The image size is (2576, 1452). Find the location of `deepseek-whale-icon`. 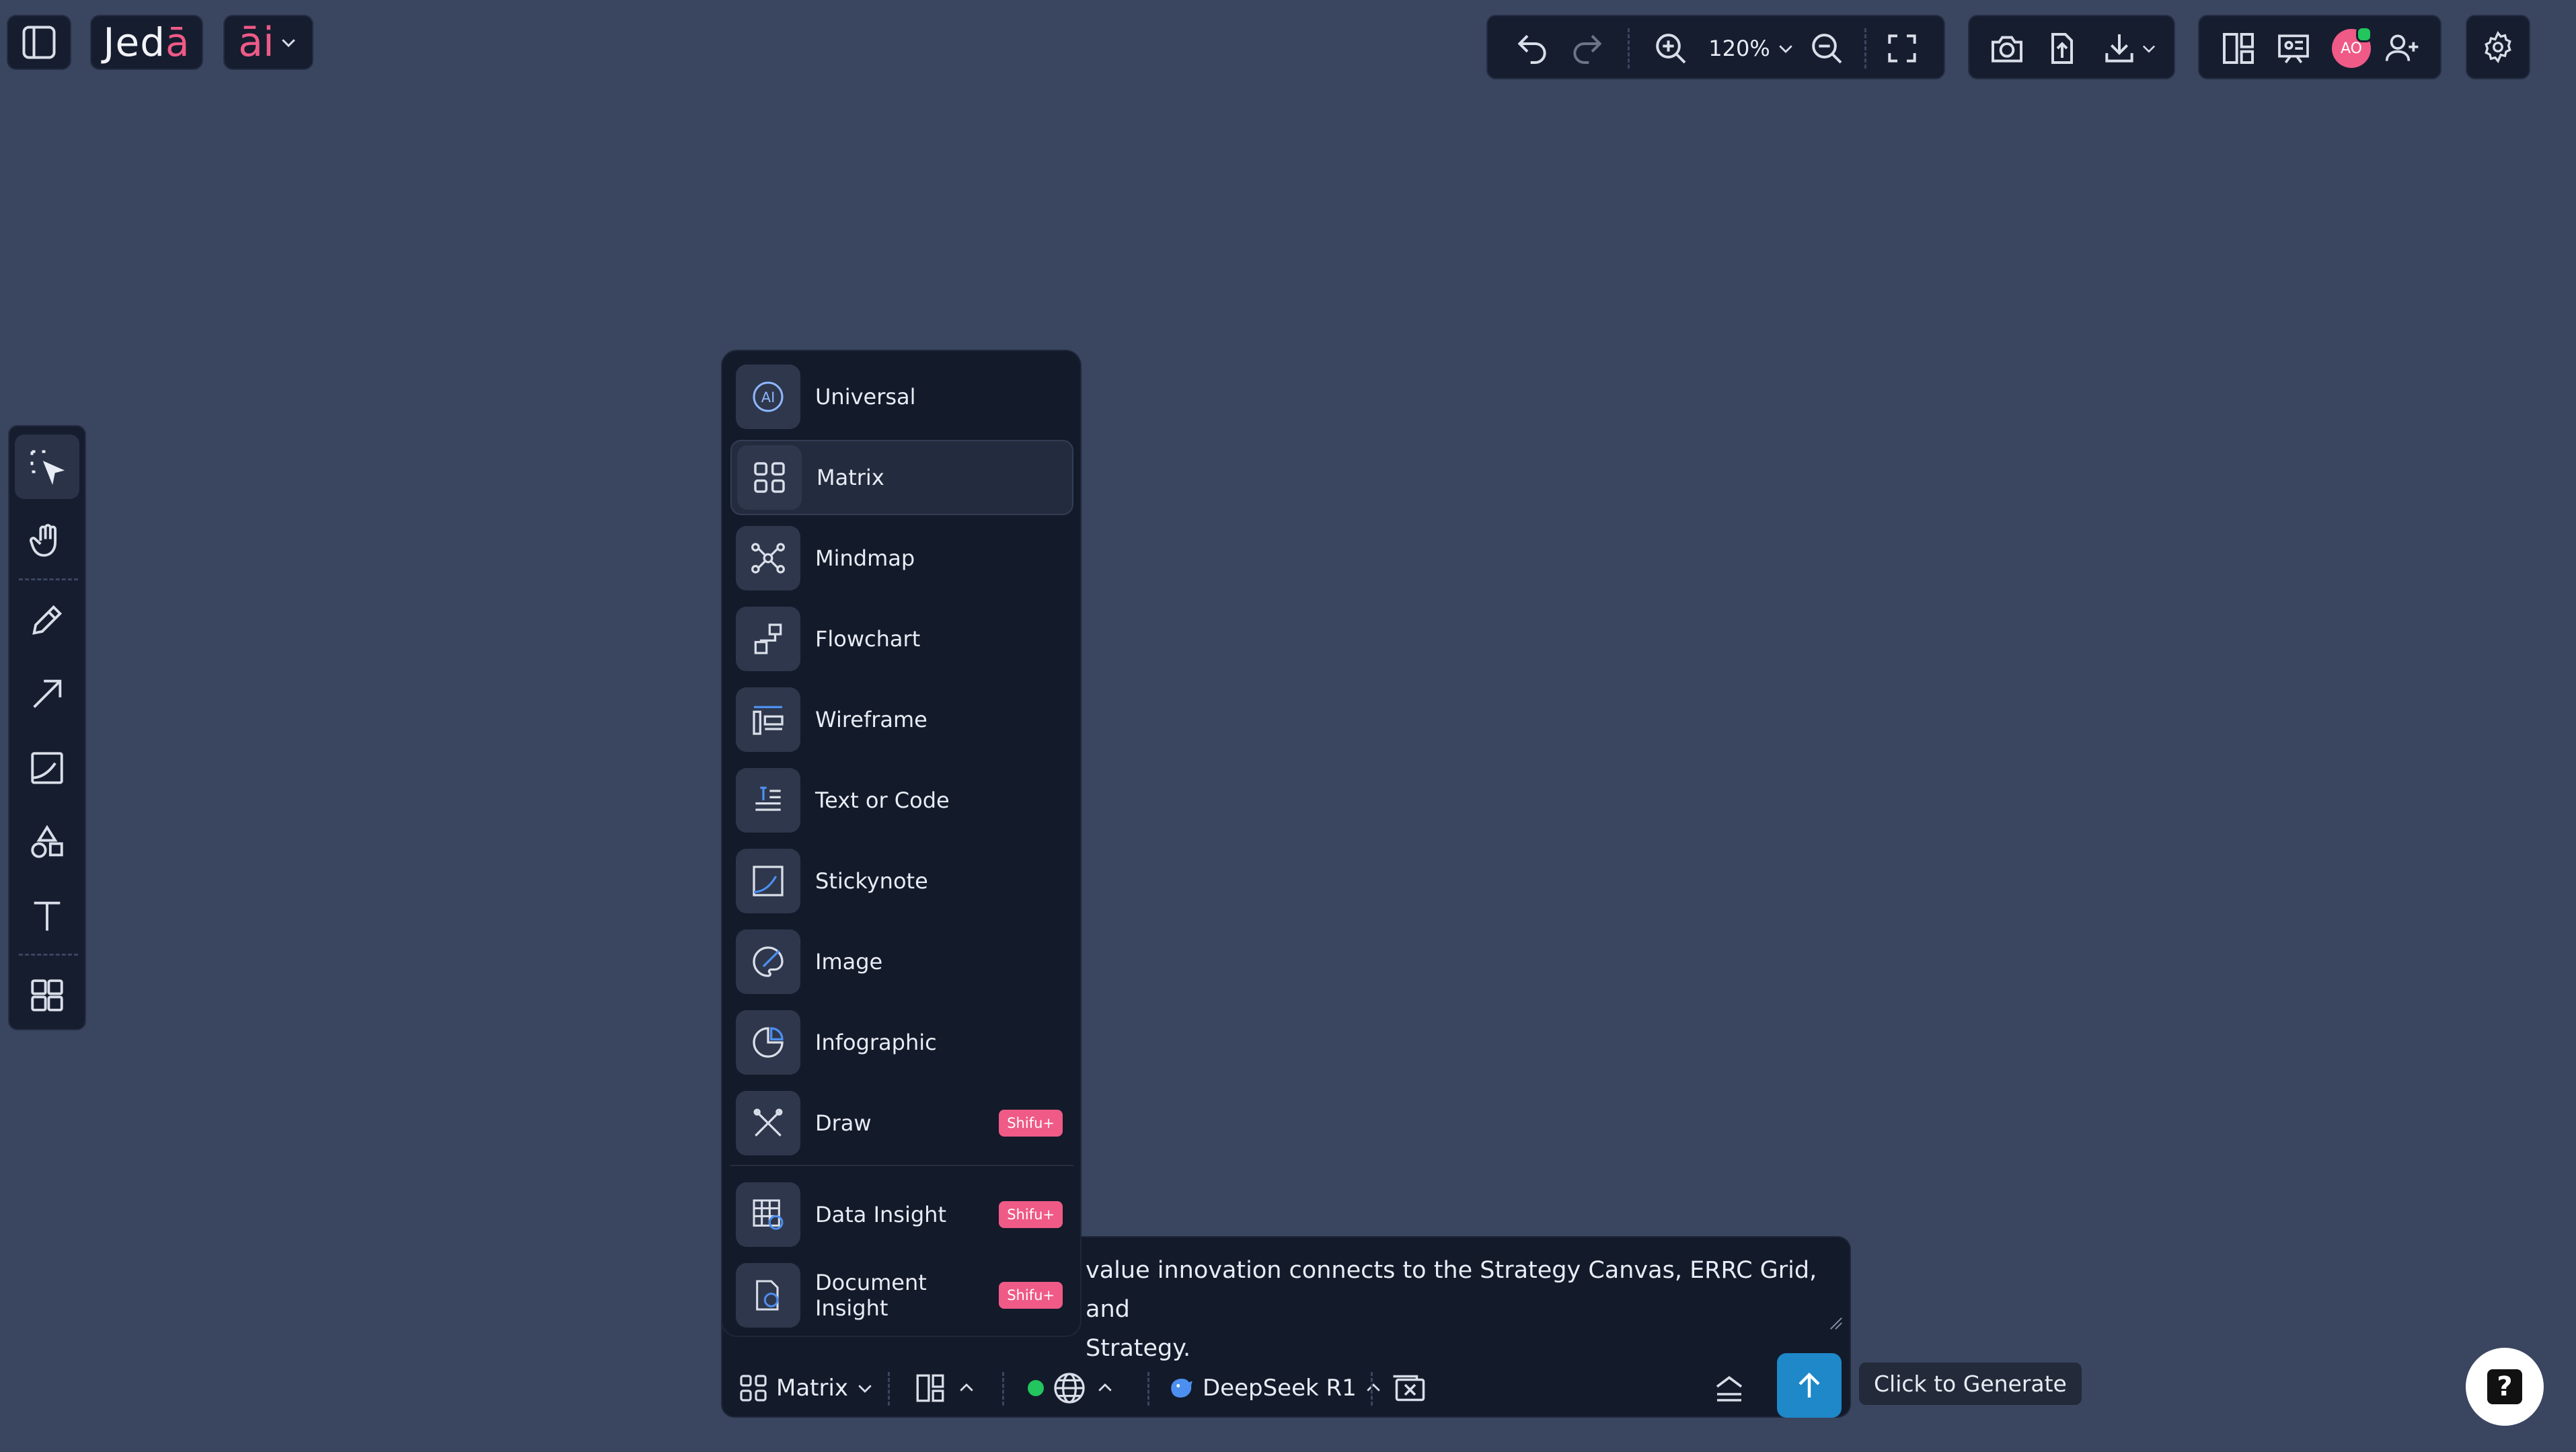

deepseek-whale-icon is located at coordinates (1181, 1388).